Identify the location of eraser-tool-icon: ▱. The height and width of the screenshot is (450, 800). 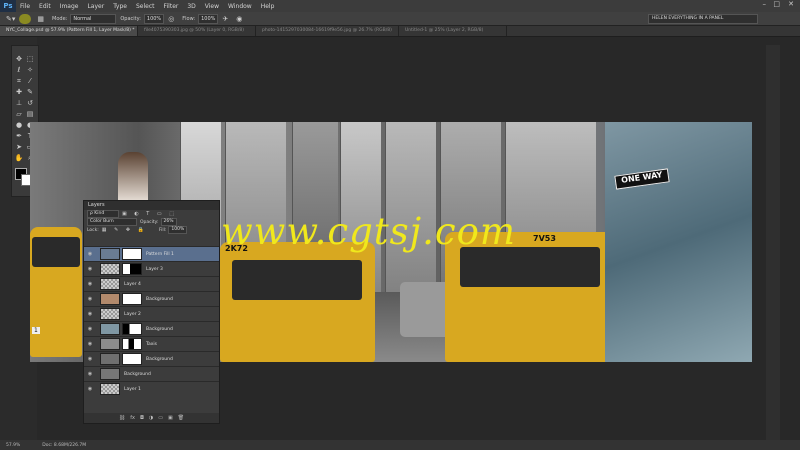
(19, 114).